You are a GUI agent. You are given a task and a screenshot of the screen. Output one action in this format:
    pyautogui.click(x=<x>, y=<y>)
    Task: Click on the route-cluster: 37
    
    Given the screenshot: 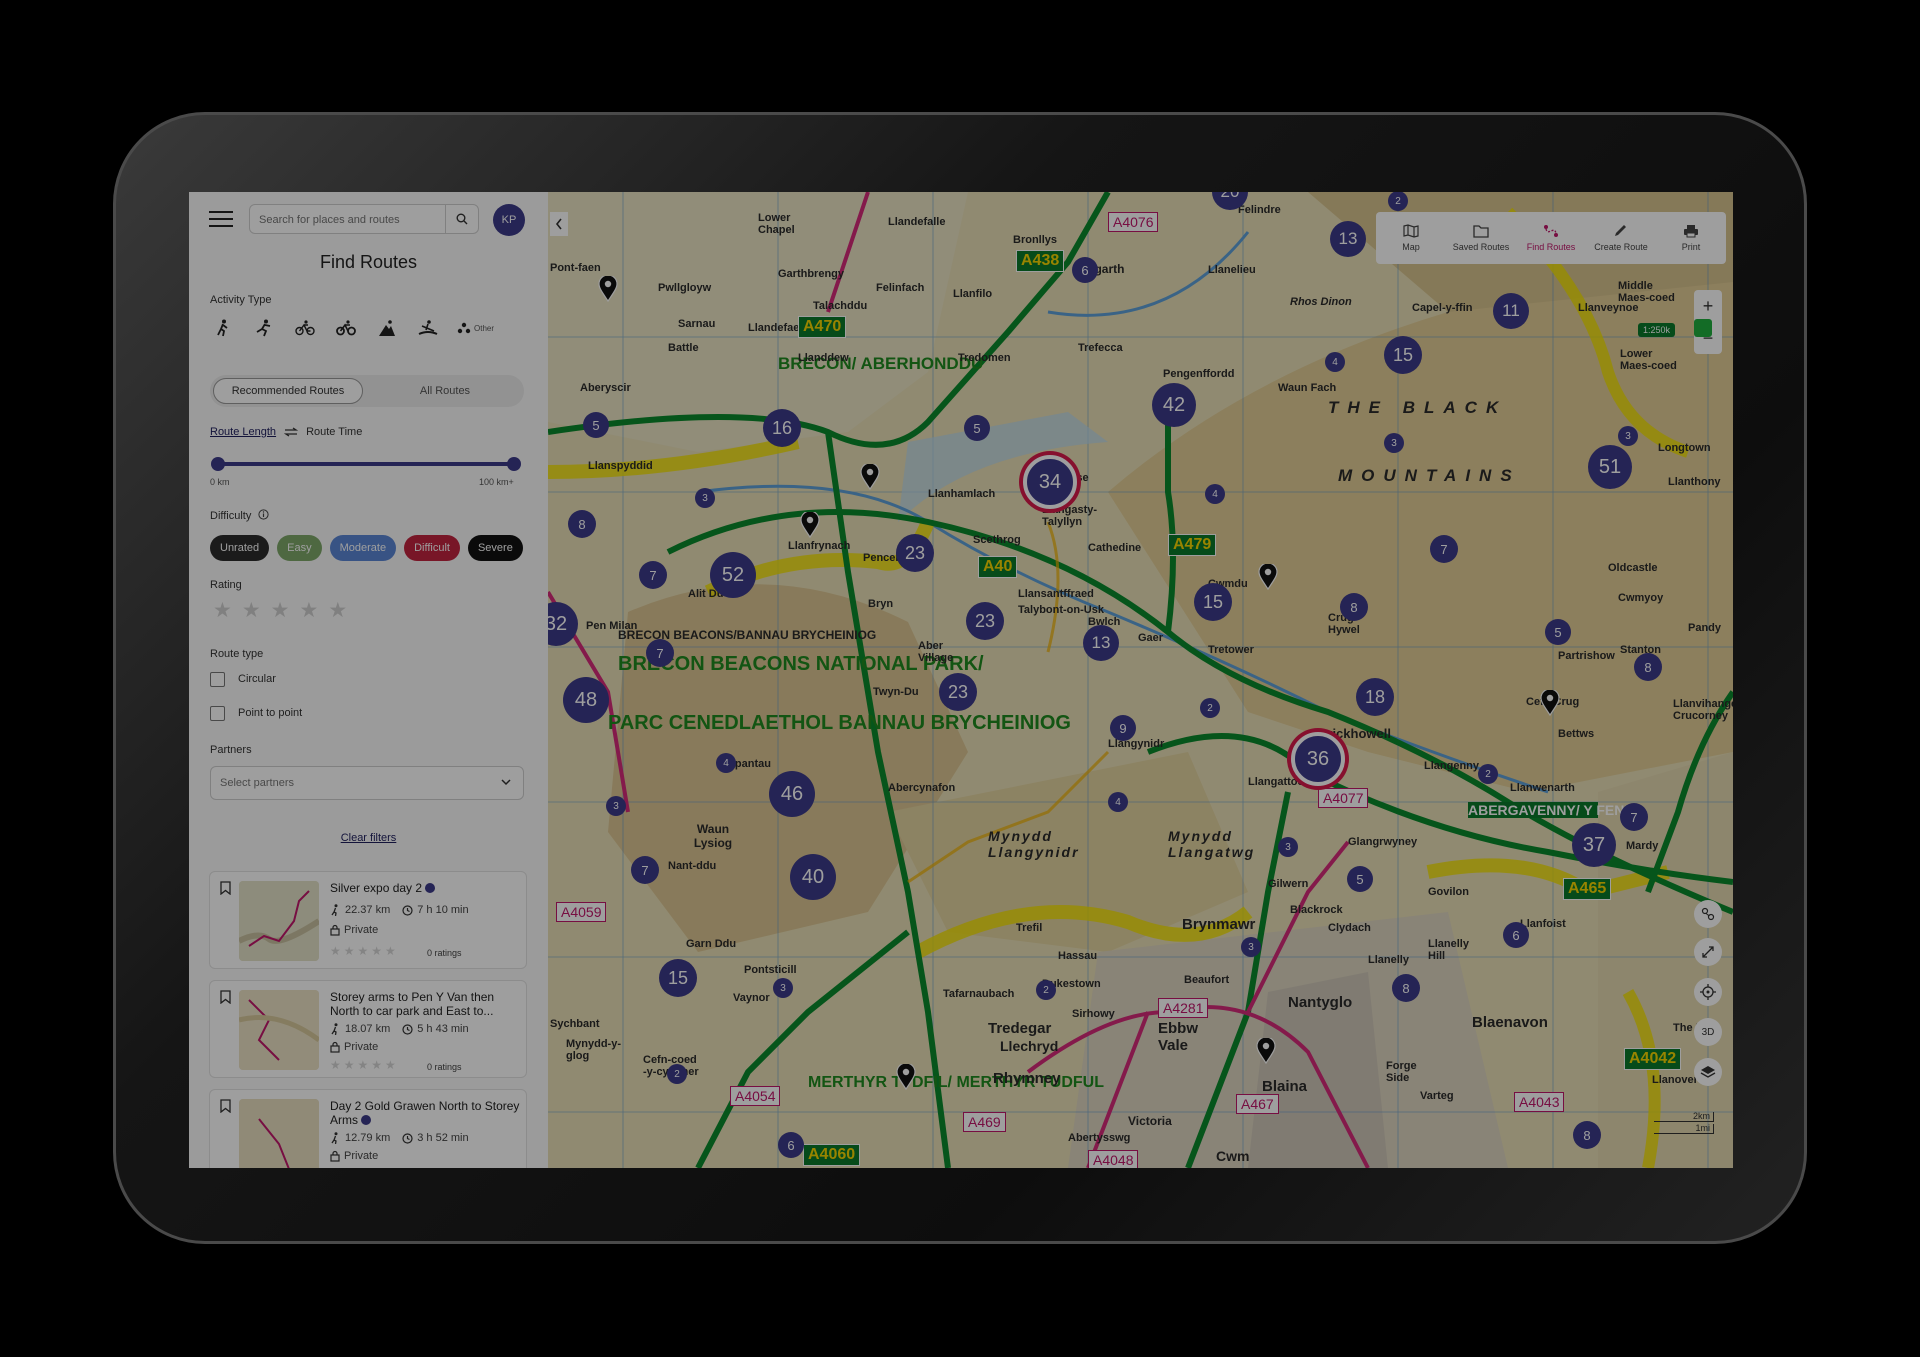 What is the action you would take?
    pyautogui.click(x=1594, y=845)
    